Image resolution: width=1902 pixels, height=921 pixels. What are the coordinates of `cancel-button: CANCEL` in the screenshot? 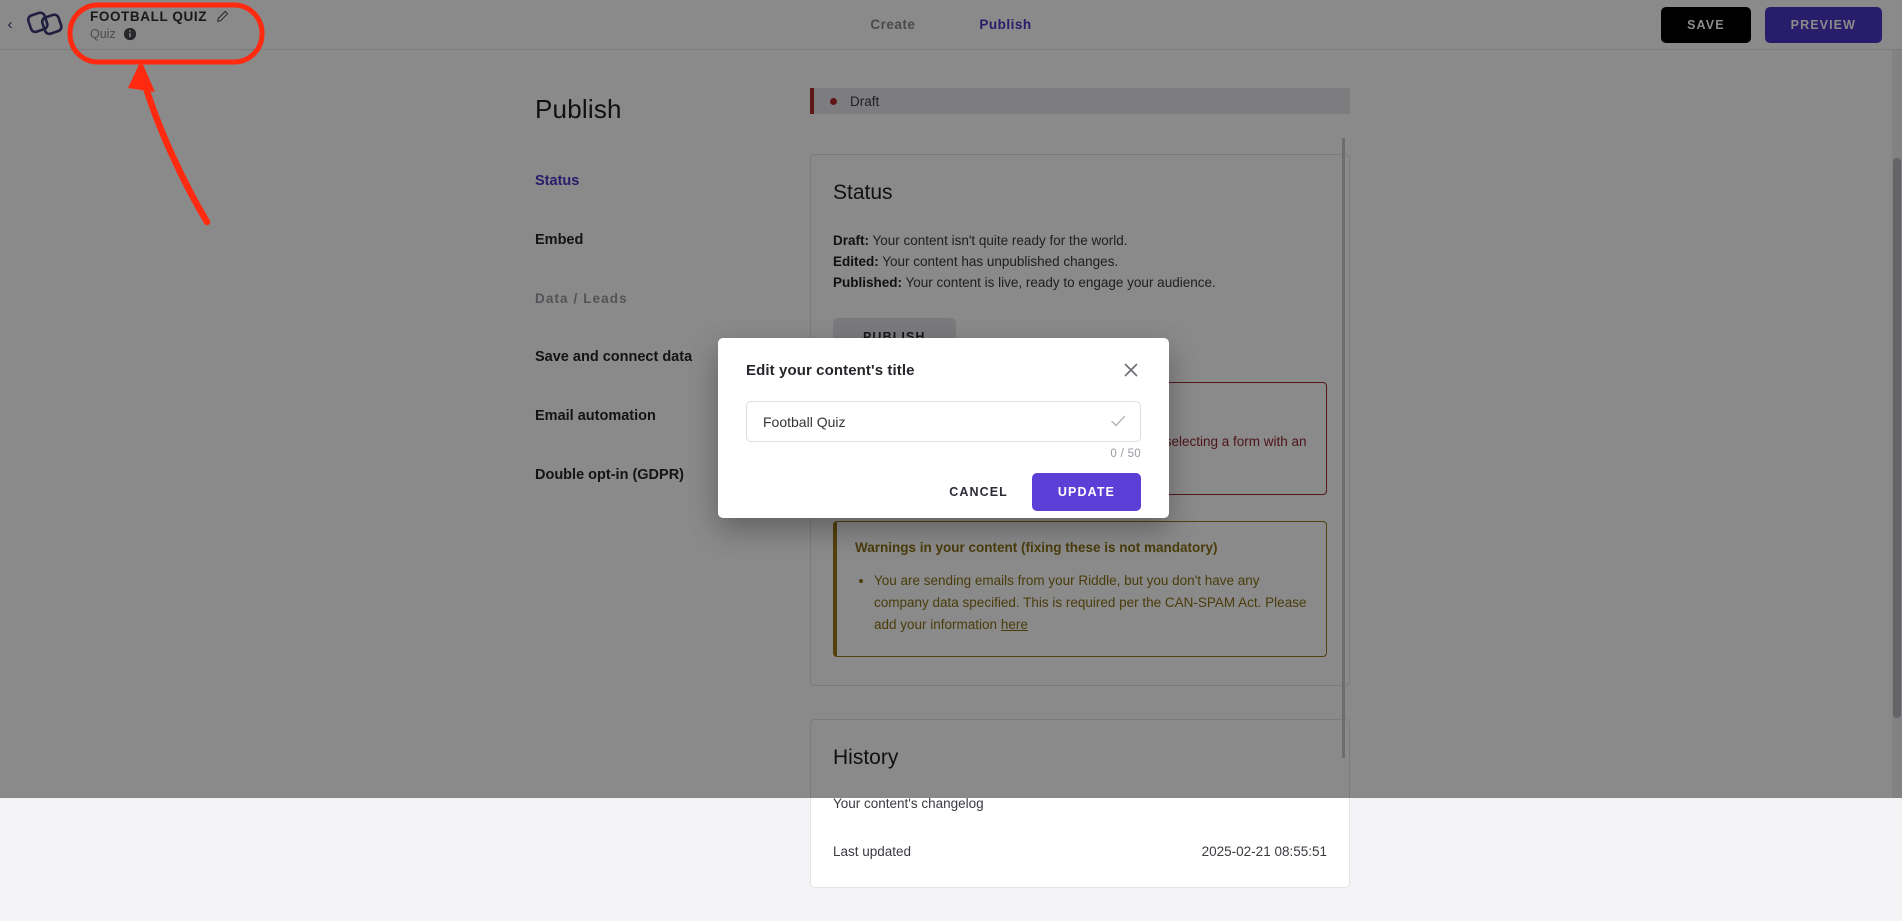 It's located at (978, 492).